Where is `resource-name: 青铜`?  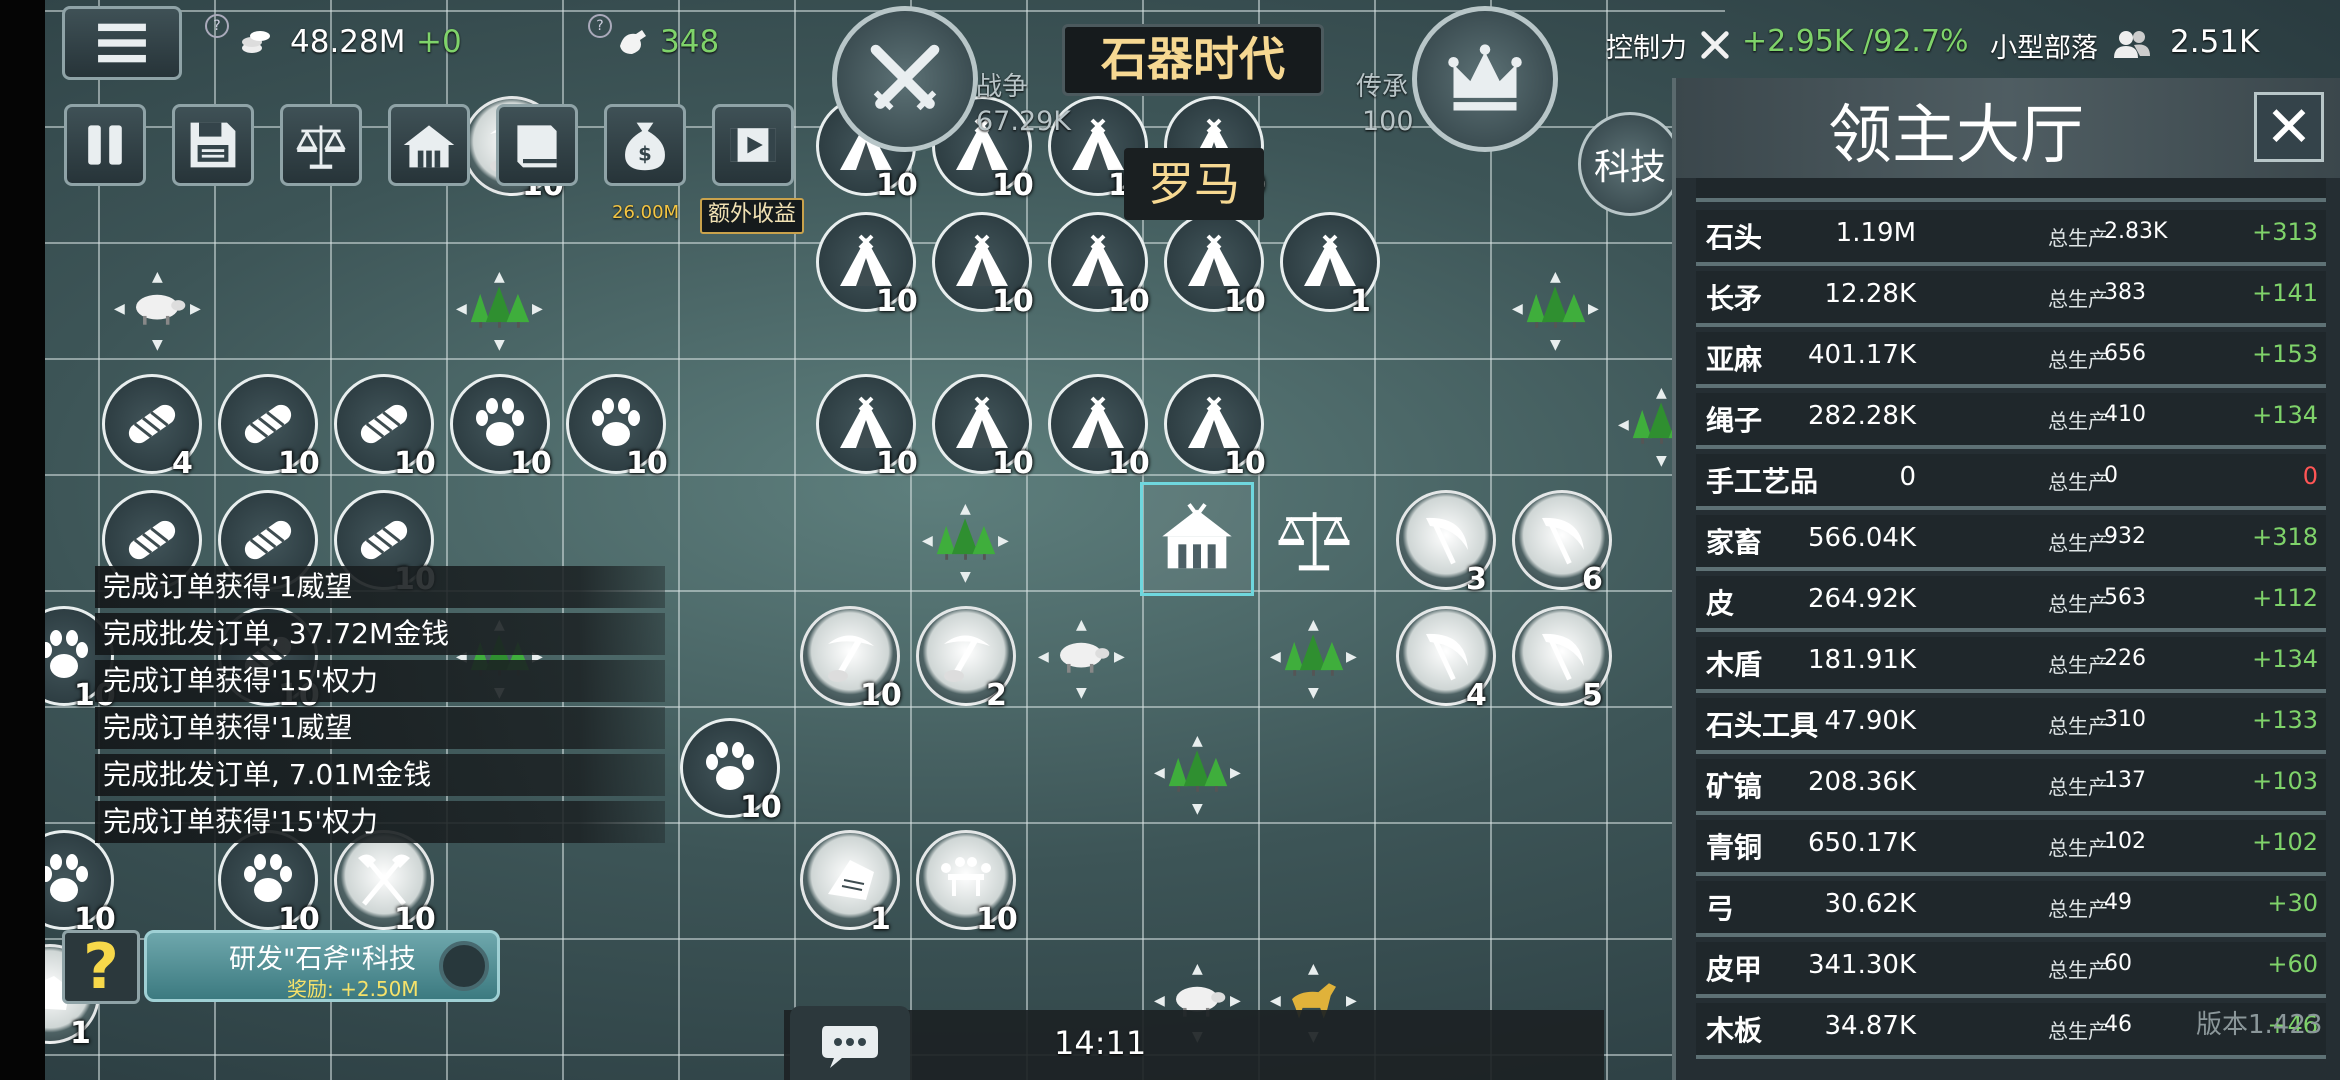
resource-name: 青铜 is located at coordinates (1734, 847).